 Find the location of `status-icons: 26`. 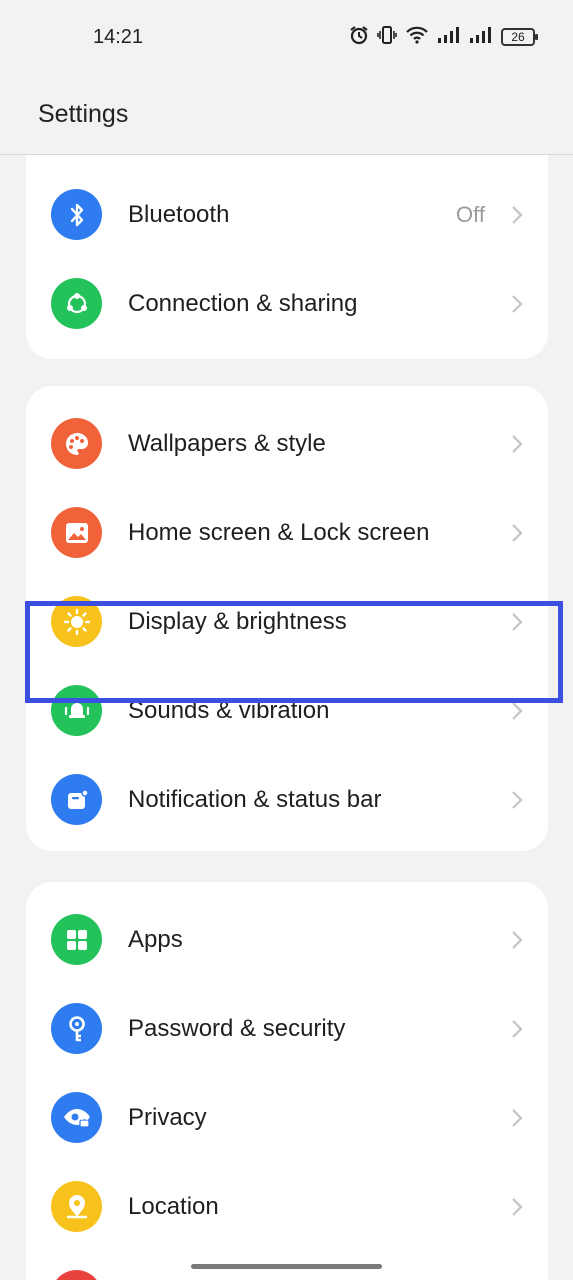

status-icons: 26 is located at coordinates (443, 37).